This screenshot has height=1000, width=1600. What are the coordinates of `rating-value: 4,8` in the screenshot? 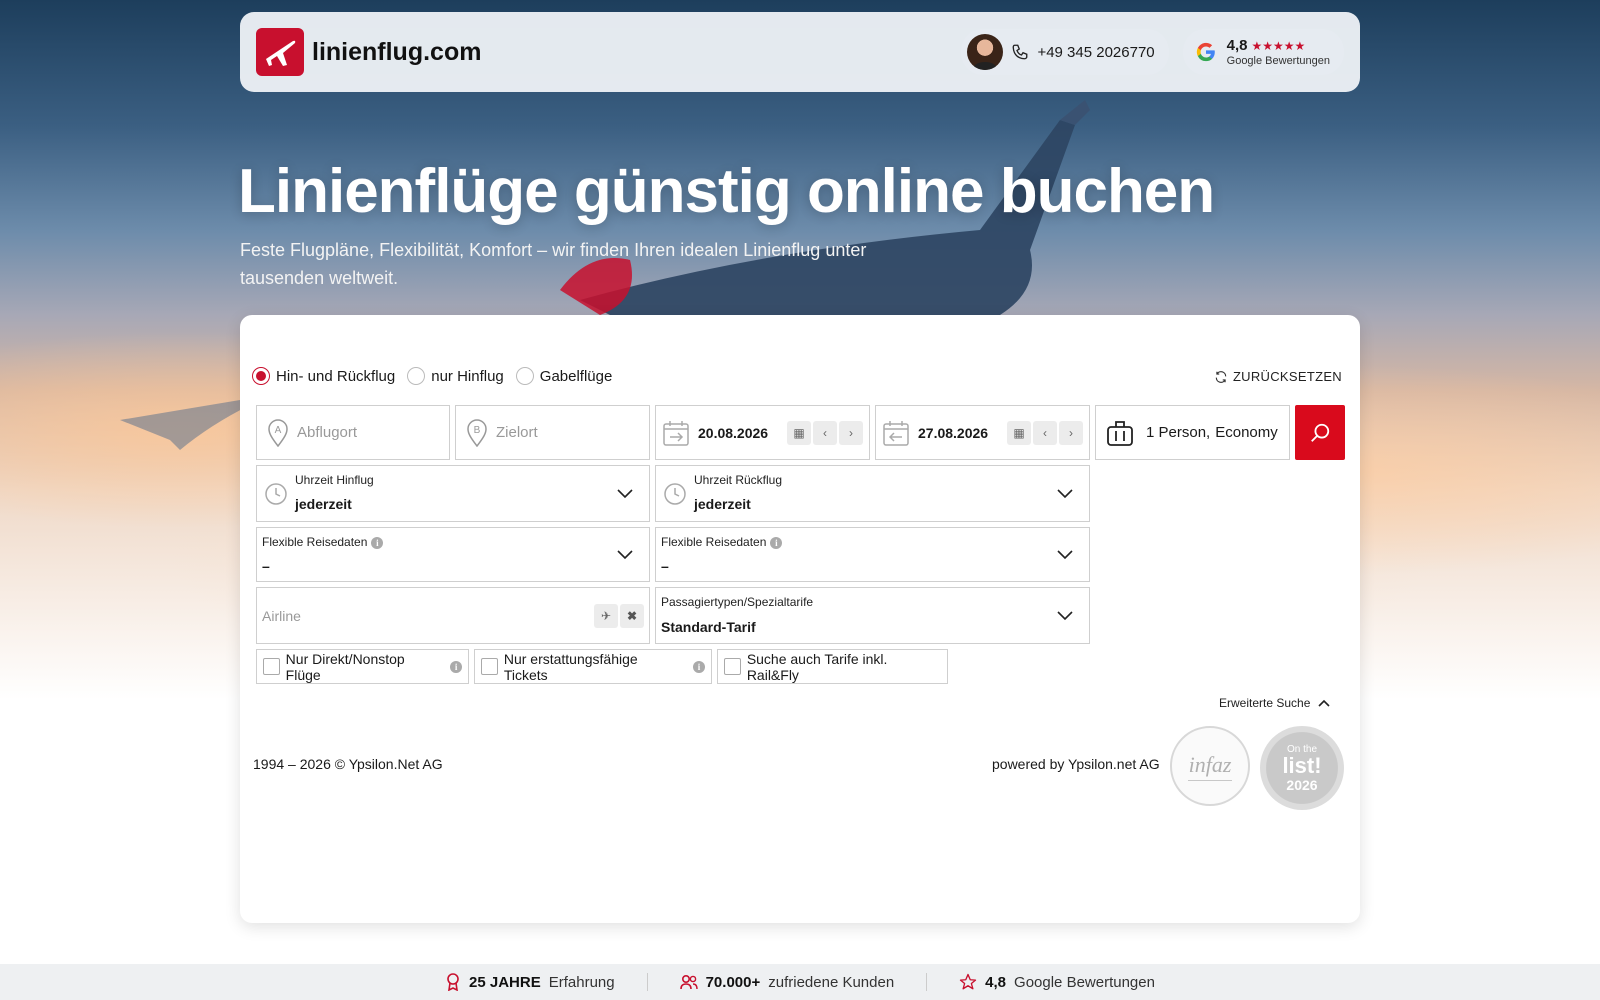 It's located at (1237, 45).